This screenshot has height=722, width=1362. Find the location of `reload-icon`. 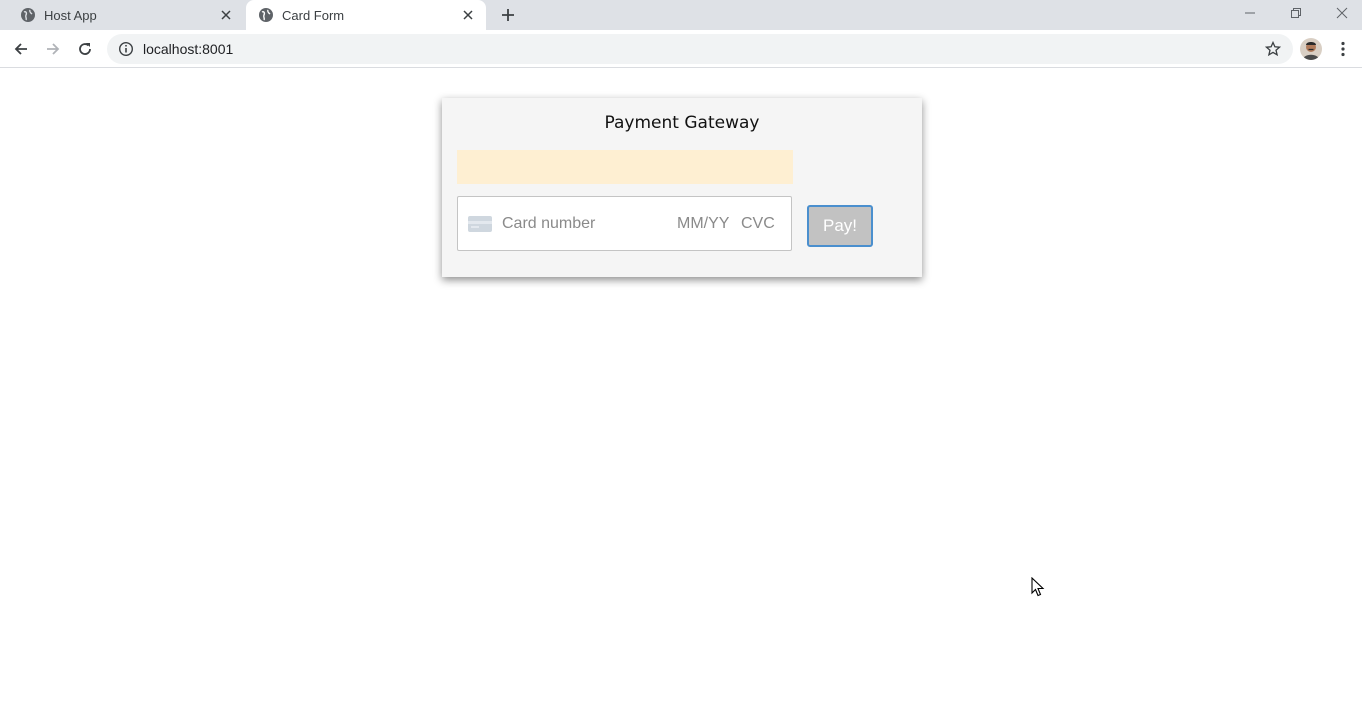

reload-icon is located at coordinates (85, 49).